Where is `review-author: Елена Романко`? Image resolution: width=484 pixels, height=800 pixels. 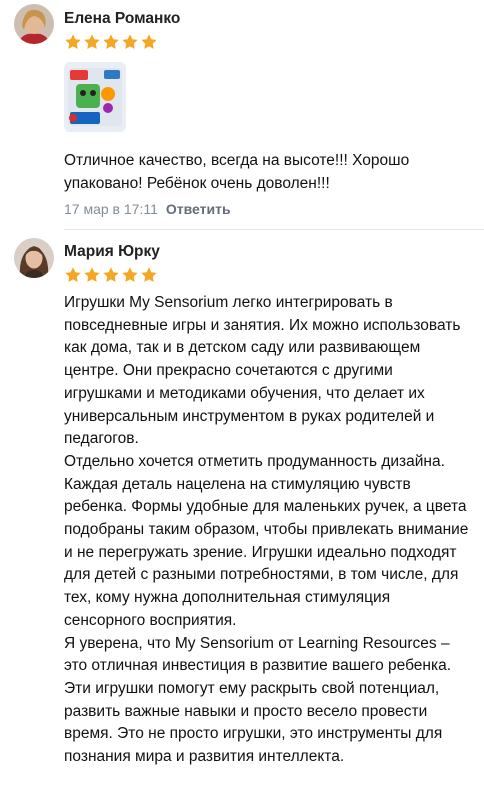
review-author: Елена Романко is located at coordinates (122, 19).